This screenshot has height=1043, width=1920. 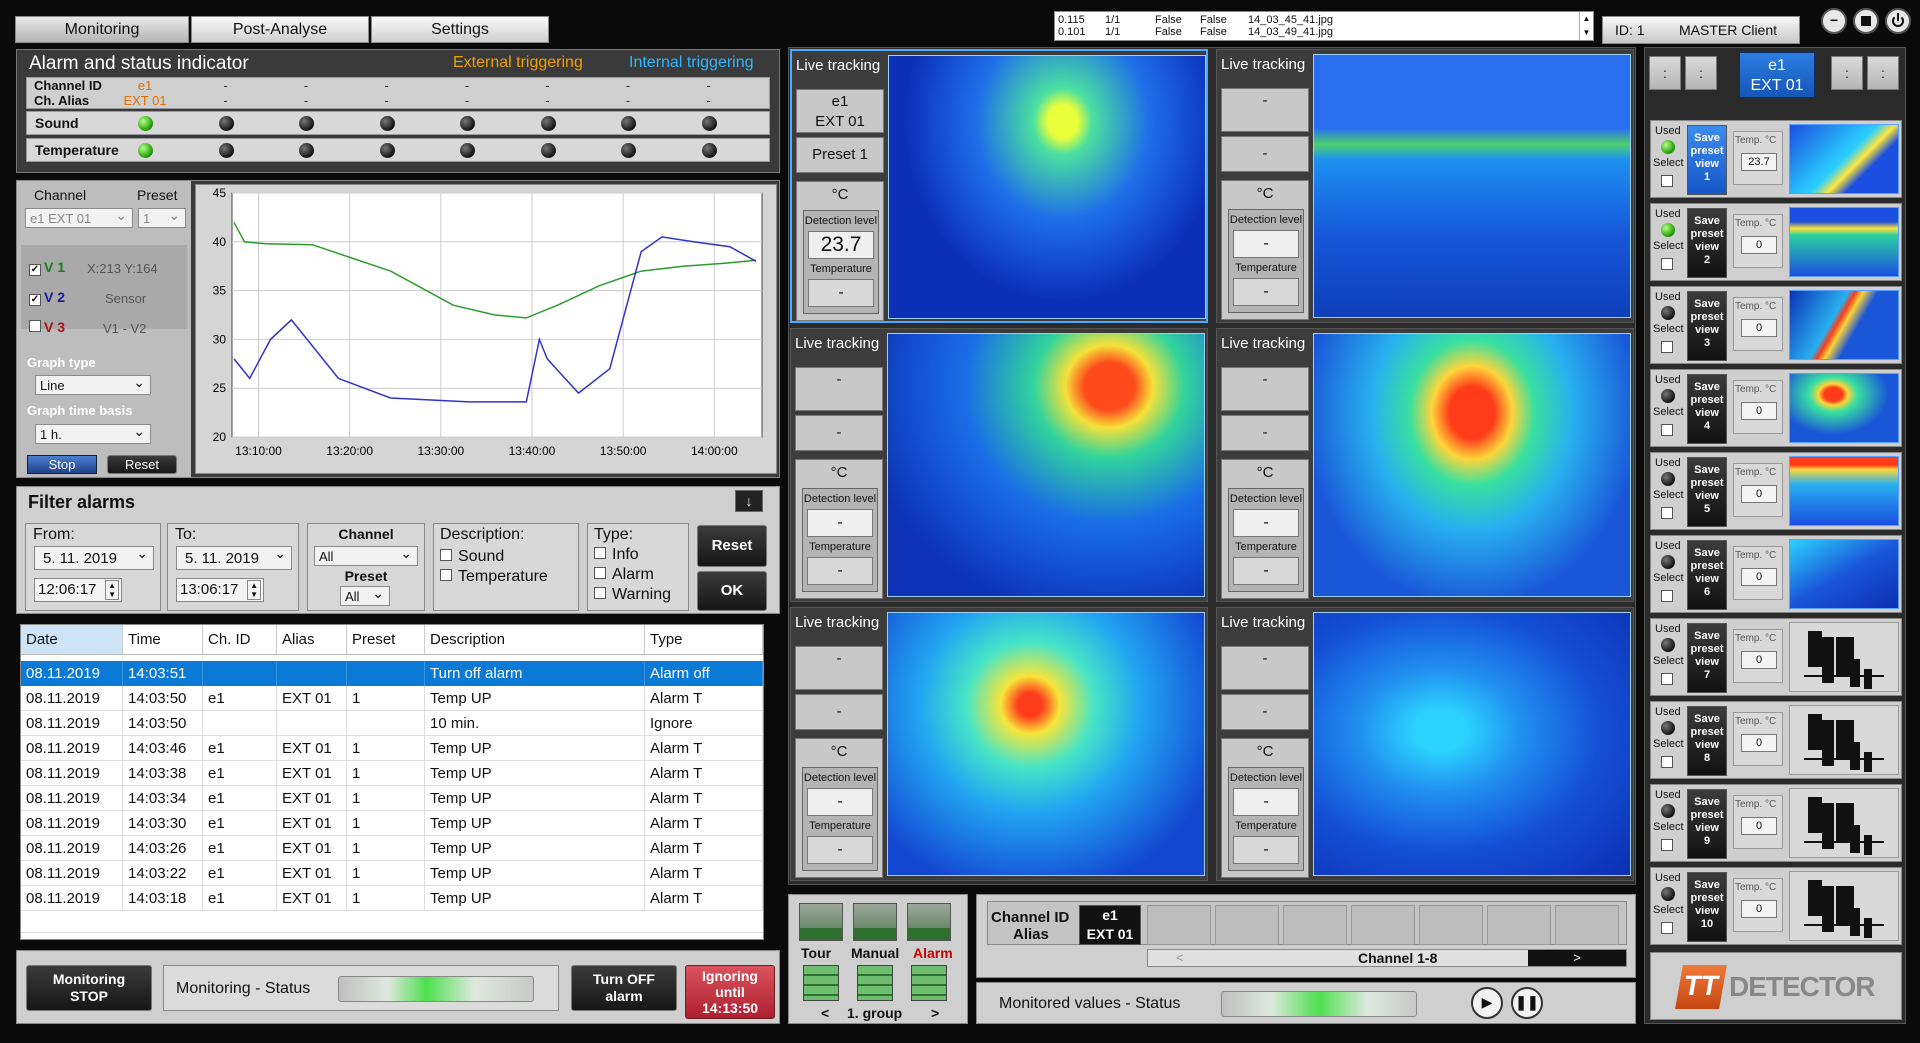 I want to click on channel-filter-select: All, so click(x=366, y=555).